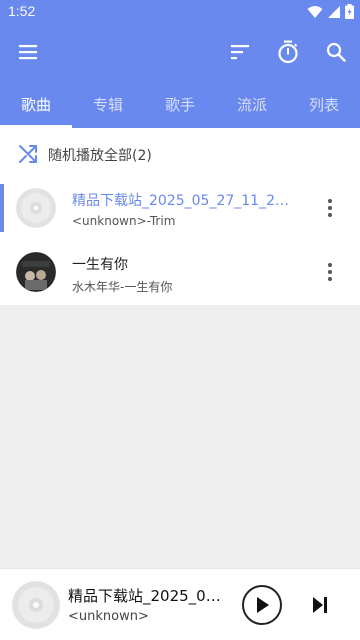 This screenshot has width=360, height=640. I want to click on song-subtitle: <unknown>-Trim, so click(124, 221).